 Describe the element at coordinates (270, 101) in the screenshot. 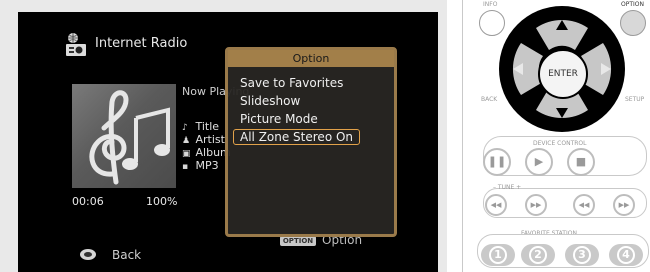

I see `option-slideshow: Slideshow` at that location.